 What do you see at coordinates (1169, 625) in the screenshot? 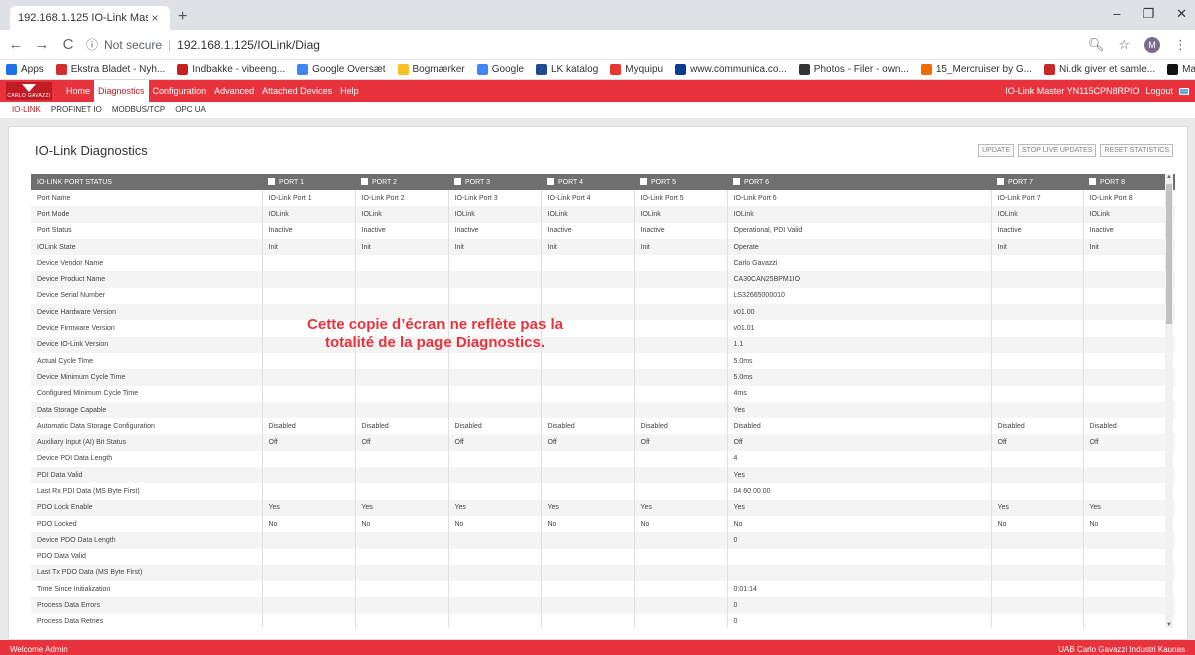
I see `scroll-down-icon: ▼` at bounding box center [1169, 625].